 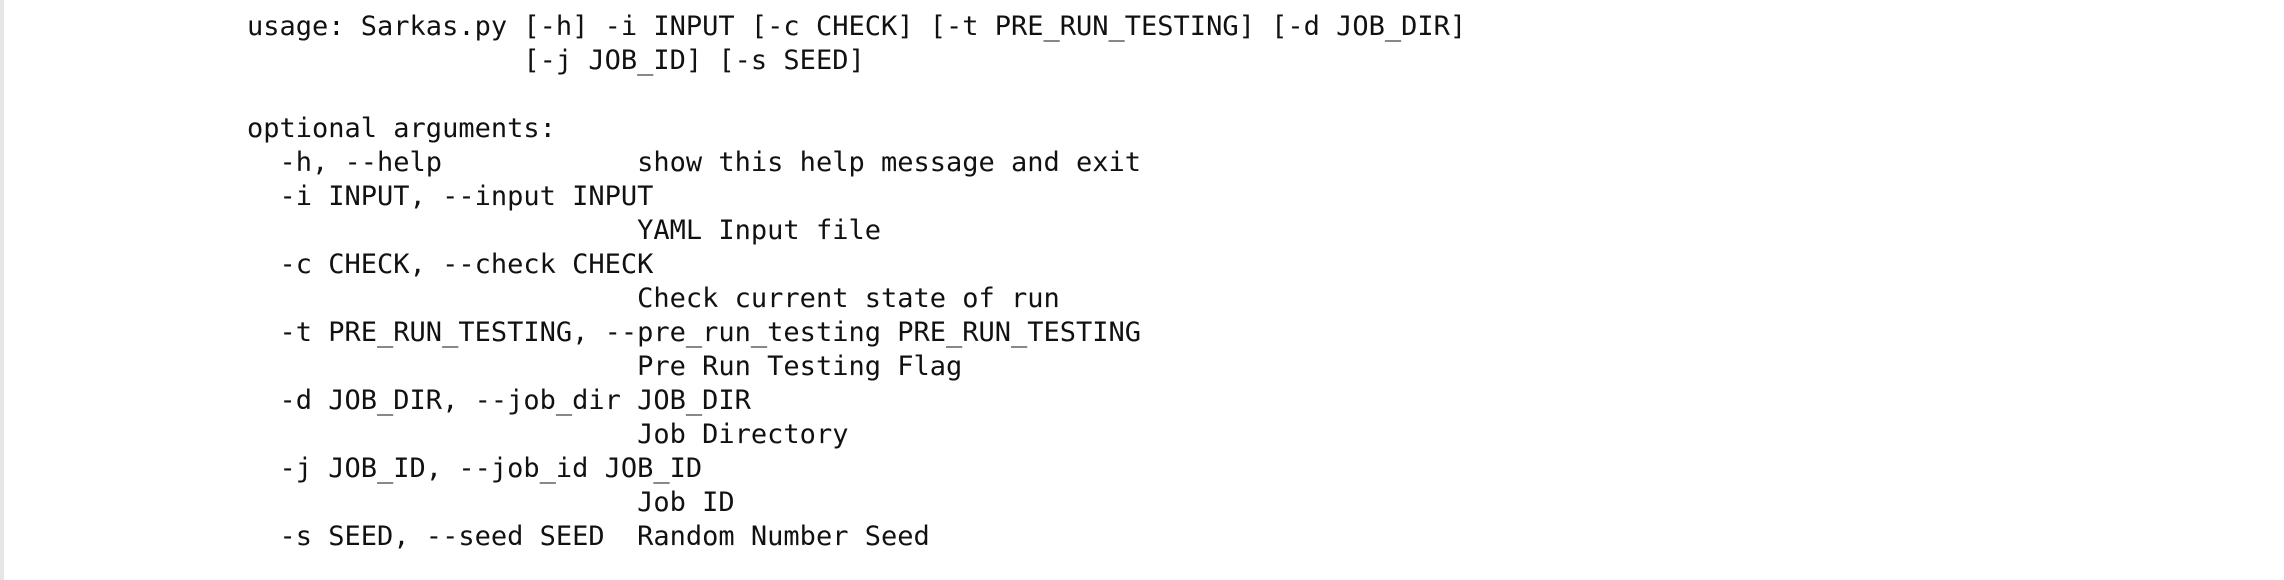 What do you see at coordinates (564, 230) in the screenshot?
I see `input-option-description: YAML Input file` at bounding box center [564, 230].